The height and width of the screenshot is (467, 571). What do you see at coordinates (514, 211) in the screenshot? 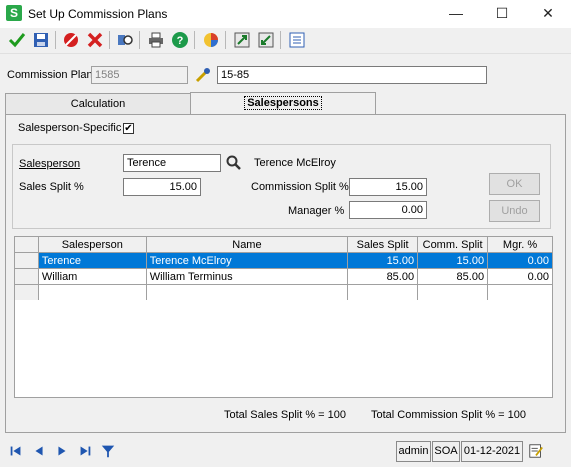
I see `undo-button: Undo` at bounding box center [514, 211].